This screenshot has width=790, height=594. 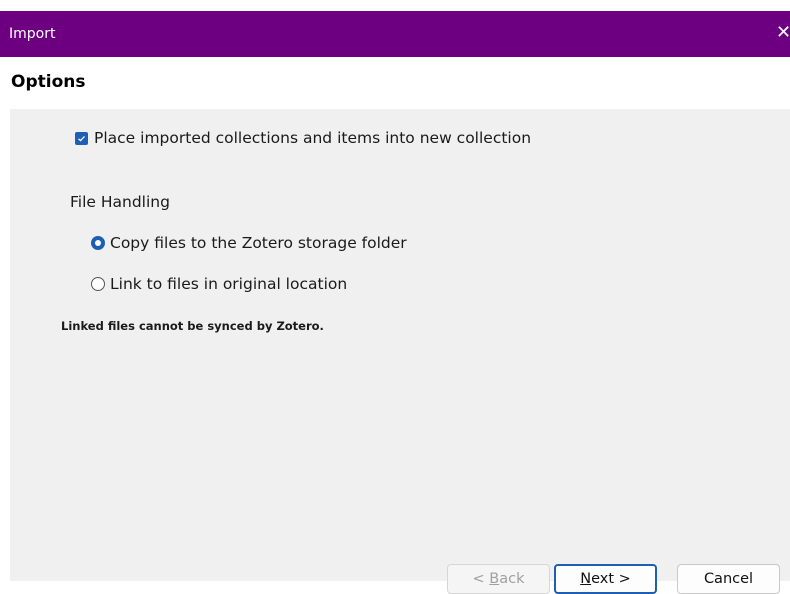 What do you see at coordinates (586, 579) in the screenshot?
I see `next-mnemonic: N` at bounding box center [586, 579].